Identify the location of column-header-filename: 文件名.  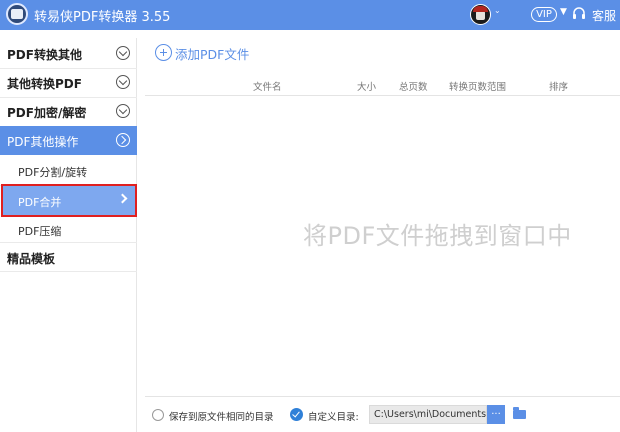
(267, 86).